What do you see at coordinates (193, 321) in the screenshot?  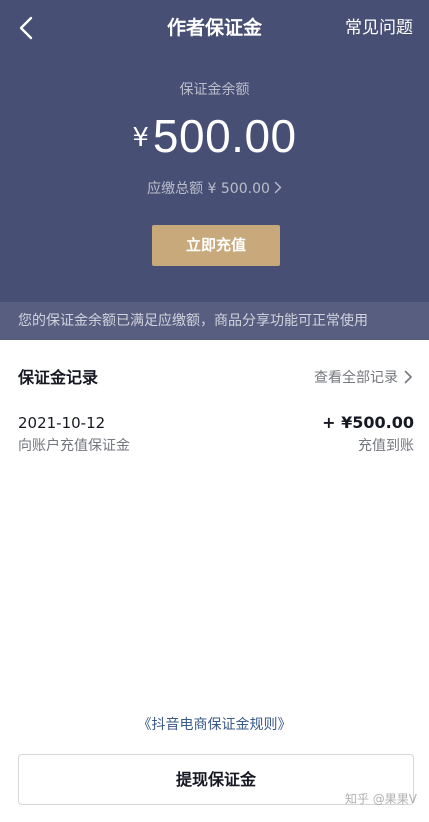 I see `notice-text: 您的保证金余额已满足应缴额，商品分享功能可正常使用` at bounding box center [193, 321].